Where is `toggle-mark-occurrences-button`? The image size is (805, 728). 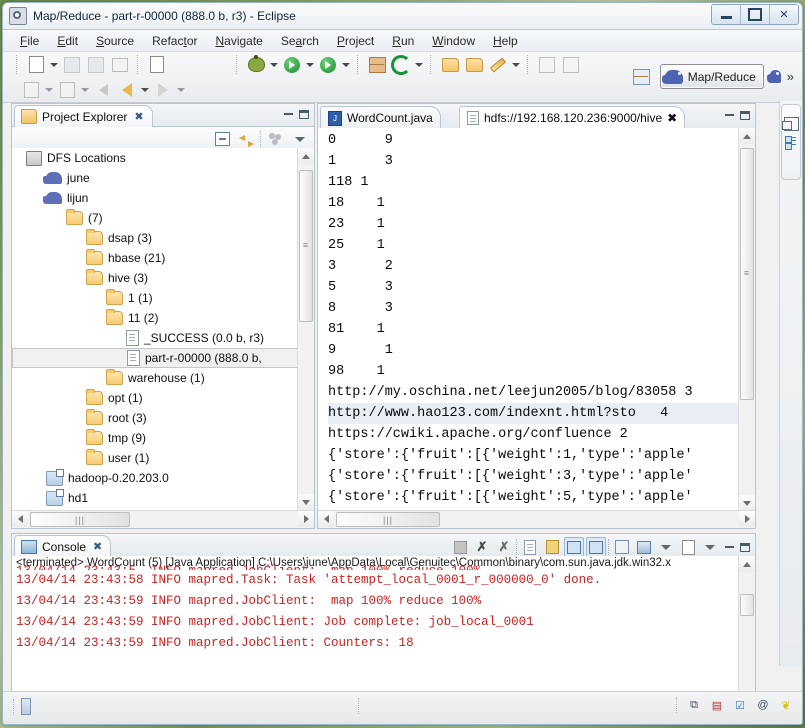 toggle-mark-occurrences-button is located at coordinates (157, 65).